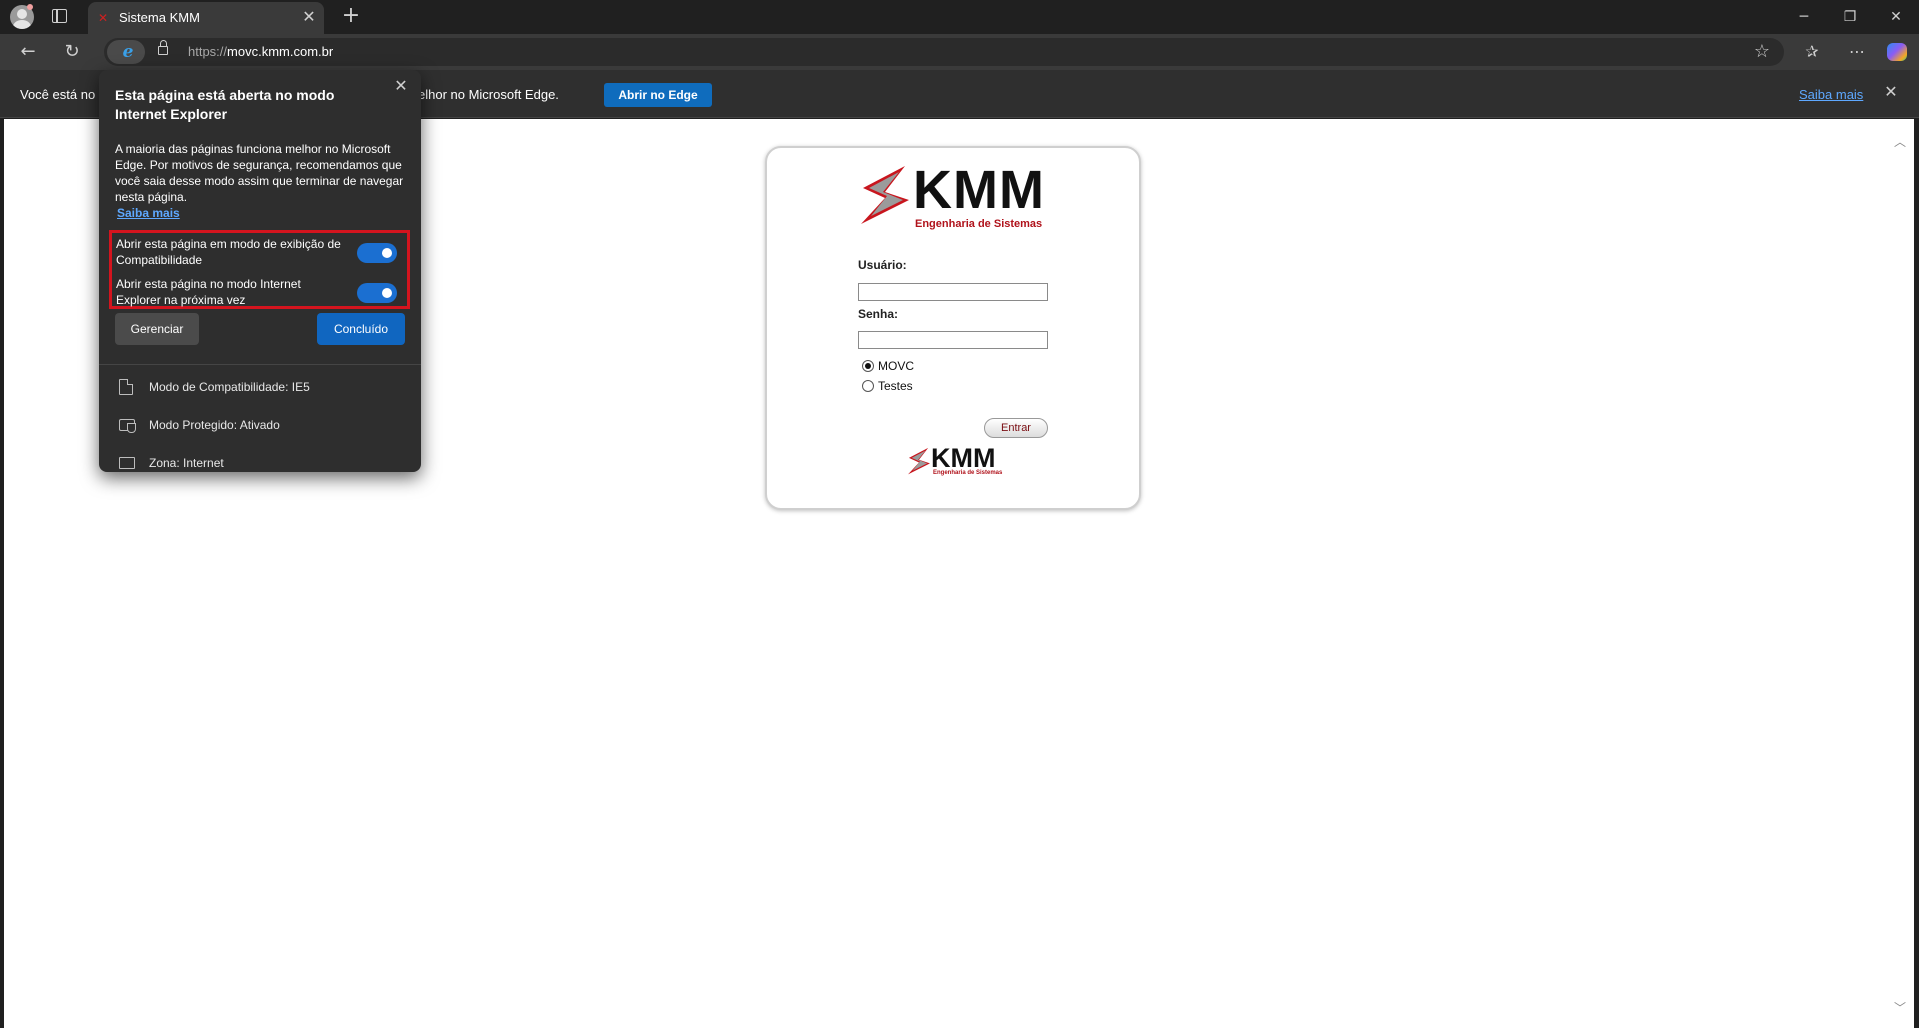 This screenshot has width=1919, height=1028. What do you see at coordinates (127, 426) in the screenshot?
I see `shield-icon` at bounding box center [127, 426].